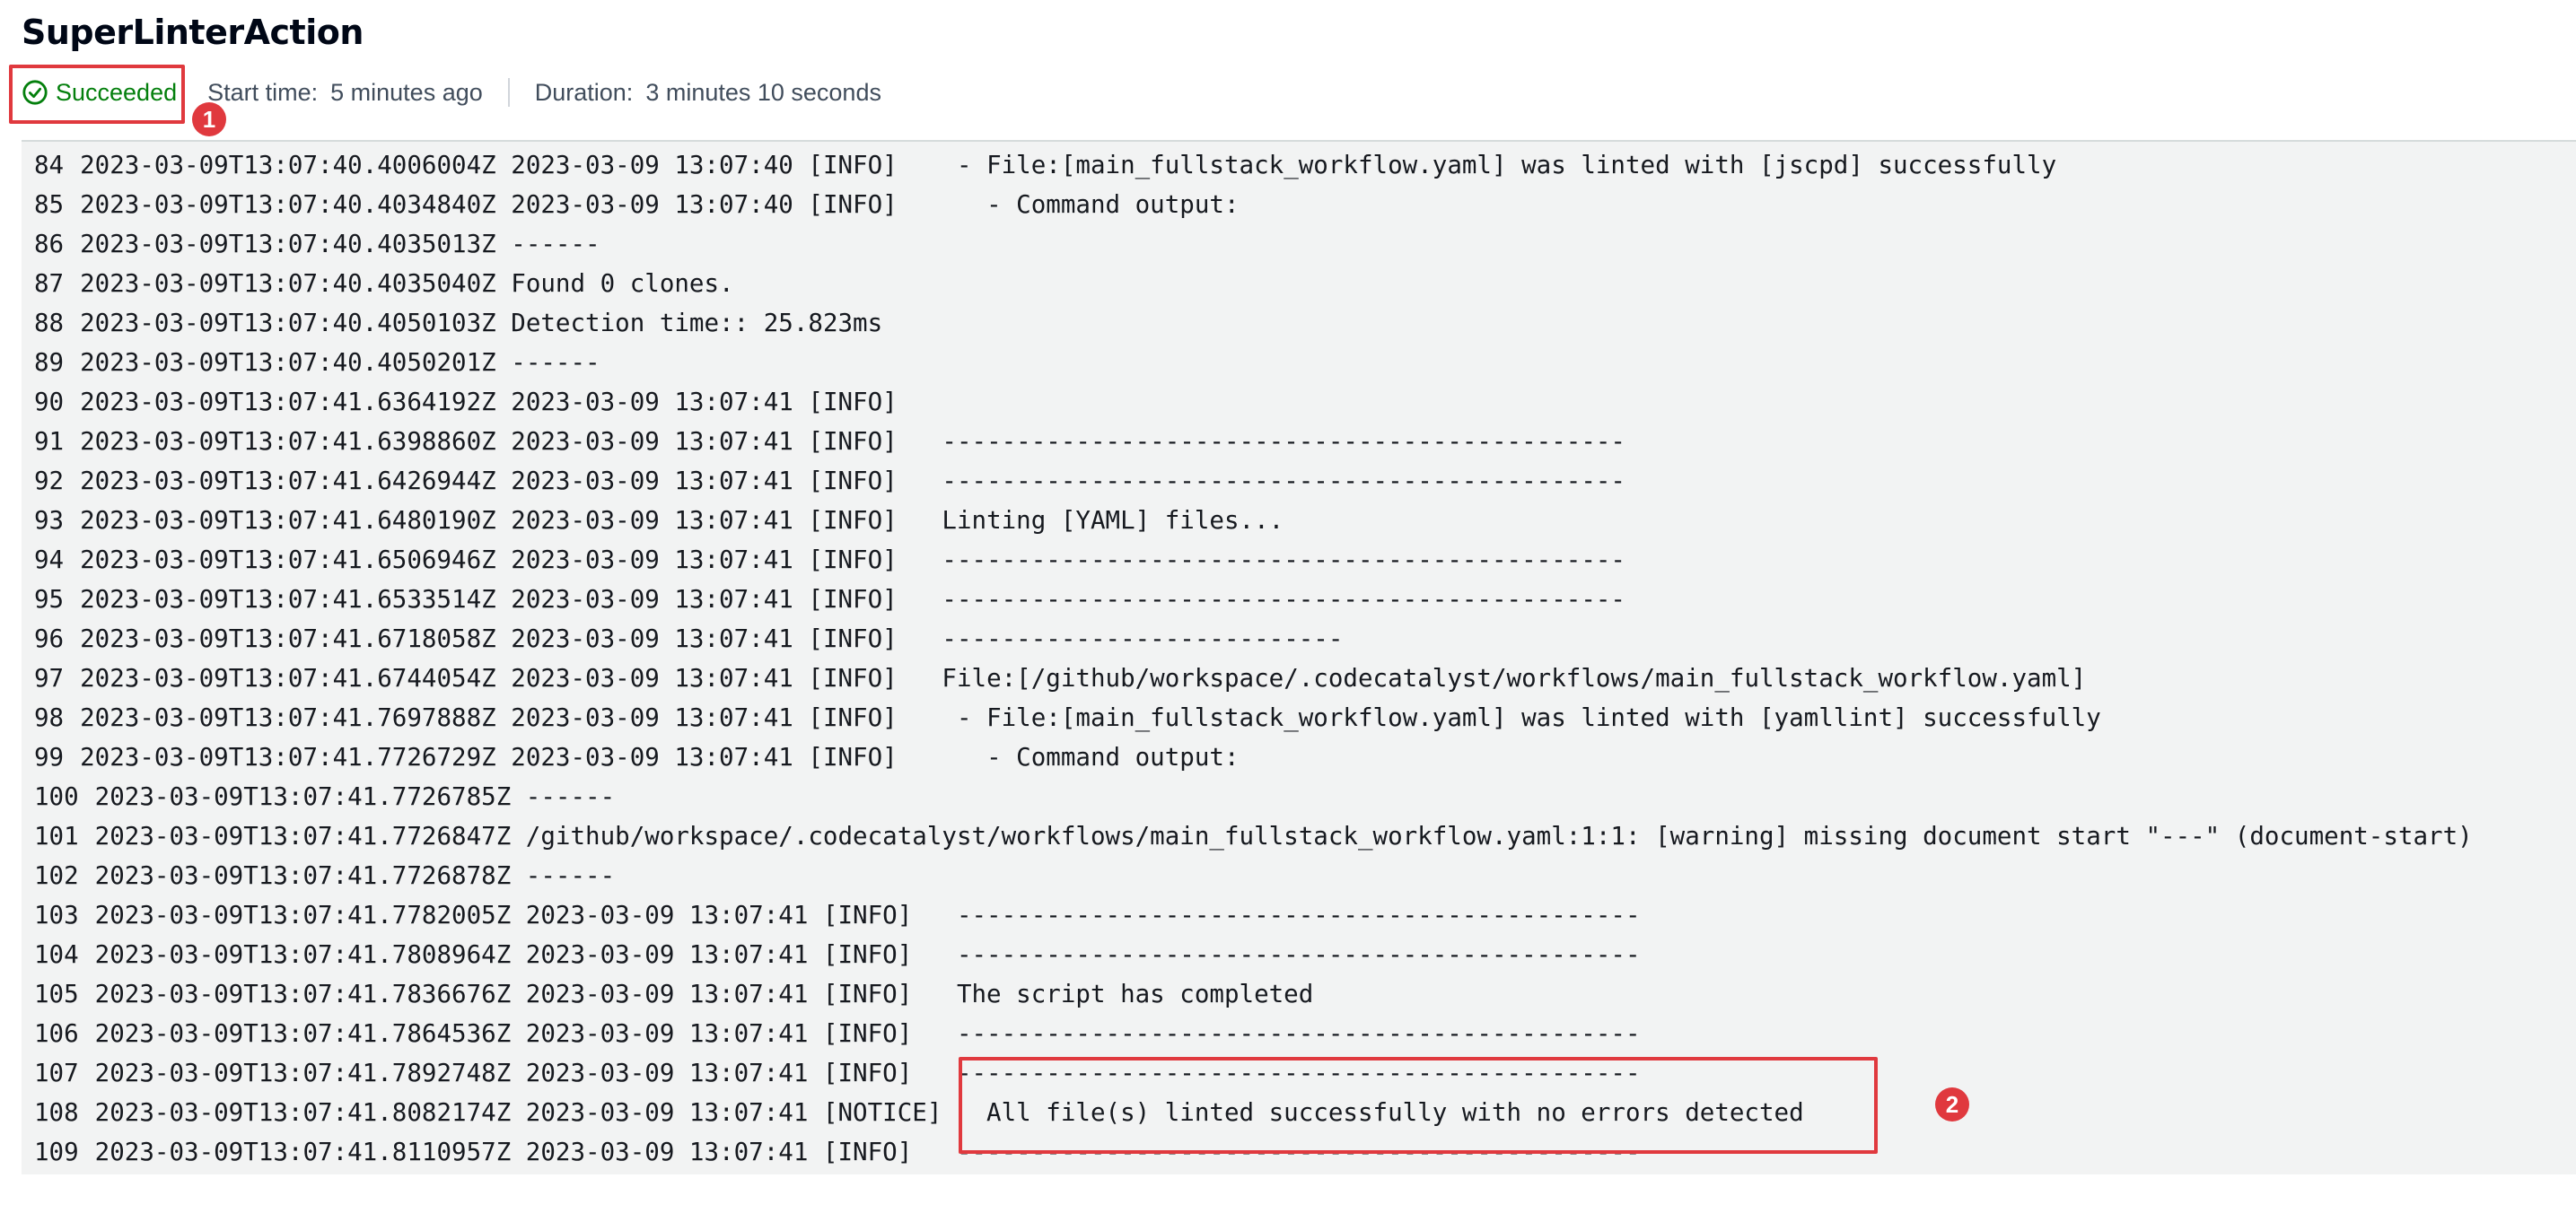 Image resolution: width=2576 pixels, height=1222 pixels. What do you see at coordinates (56, 836) in the screenshot?
I see `log-line-number: 101` at bounding box center [56, 836].